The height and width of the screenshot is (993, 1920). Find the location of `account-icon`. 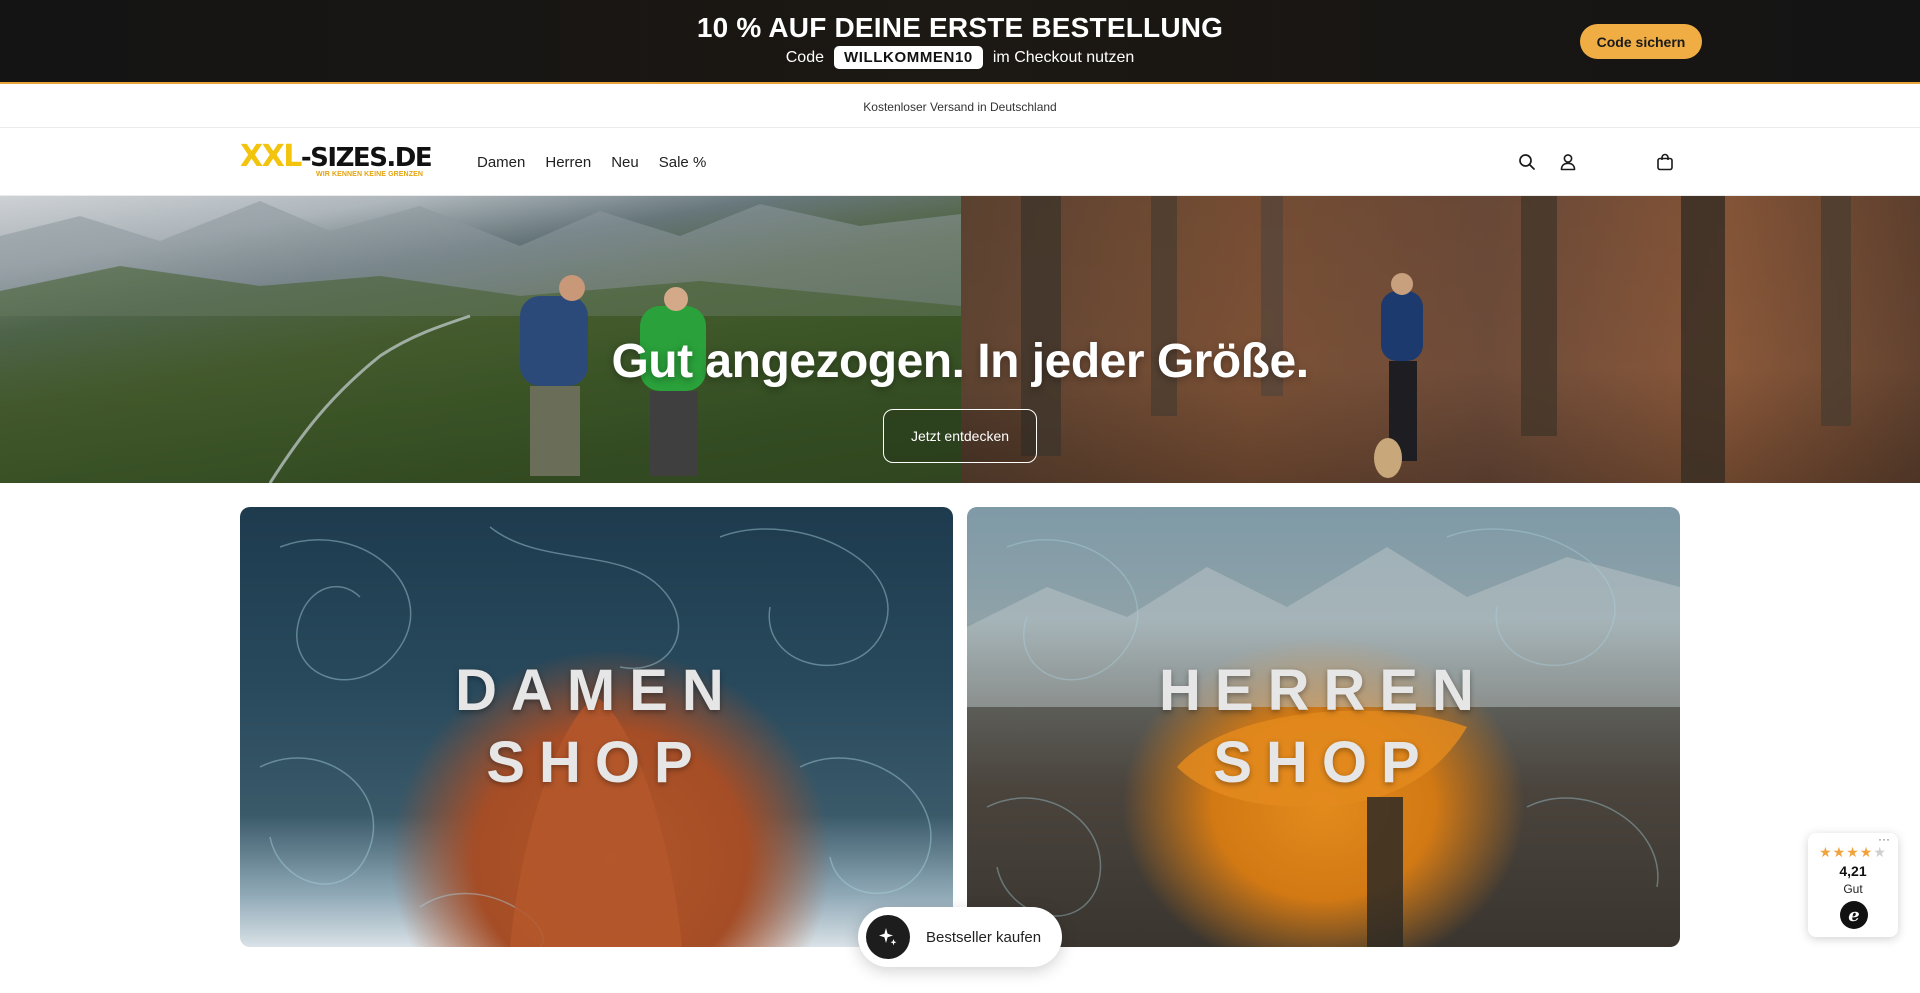

account-icon is located at coordinates (1568, 162).